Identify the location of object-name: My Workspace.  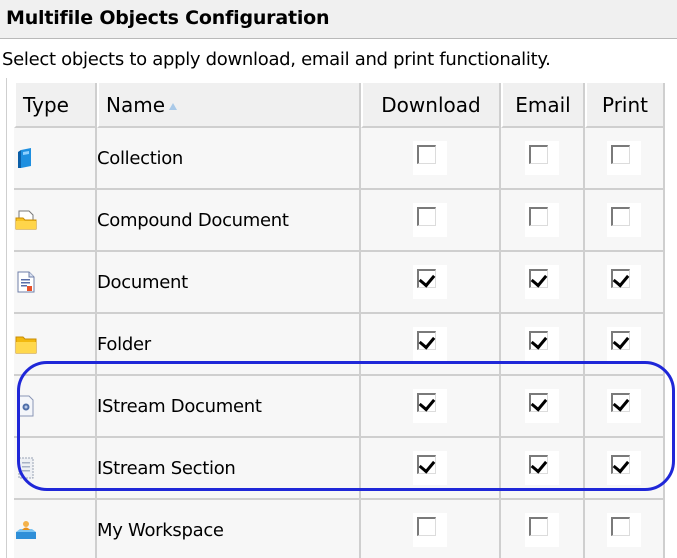
(229, 529).